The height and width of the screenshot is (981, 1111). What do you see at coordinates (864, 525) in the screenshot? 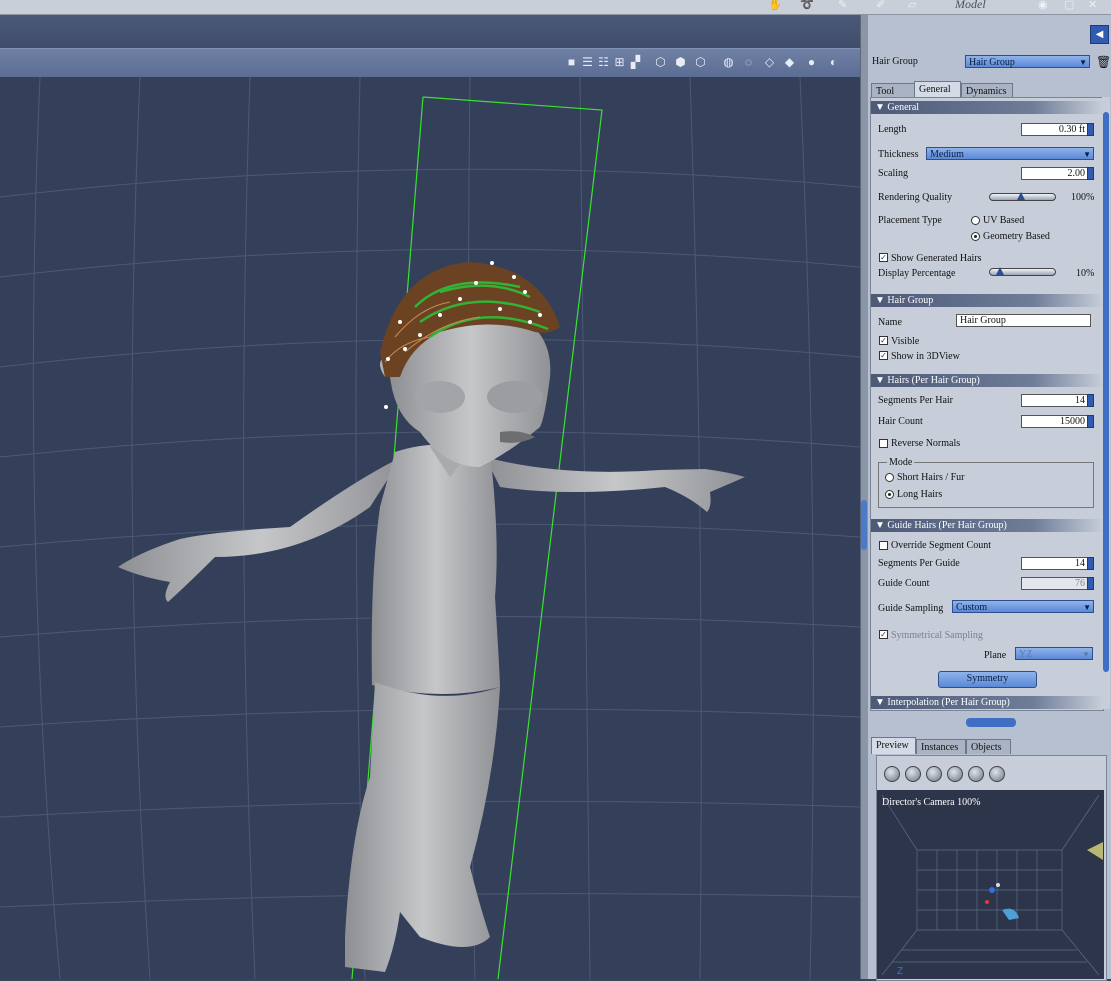
I see `divider-grip` at bounding box center [864, 525].